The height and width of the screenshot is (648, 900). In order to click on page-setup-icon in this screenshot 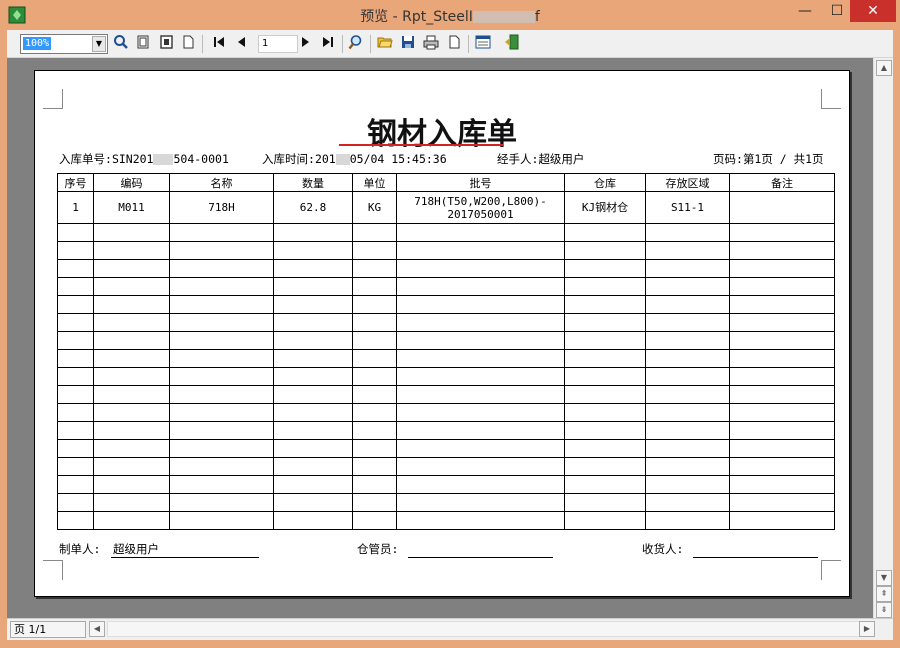, I will do `click(454, 44)`.